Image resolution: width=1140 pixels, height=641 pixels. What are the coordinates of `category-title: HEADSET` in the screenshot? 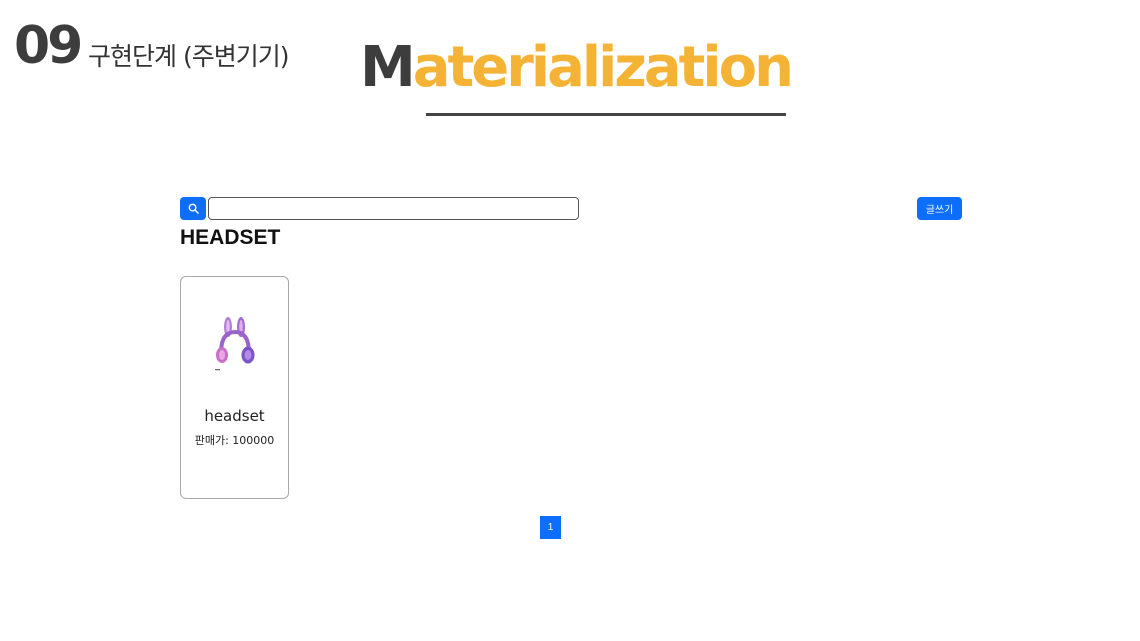 It's located at (230, 237).